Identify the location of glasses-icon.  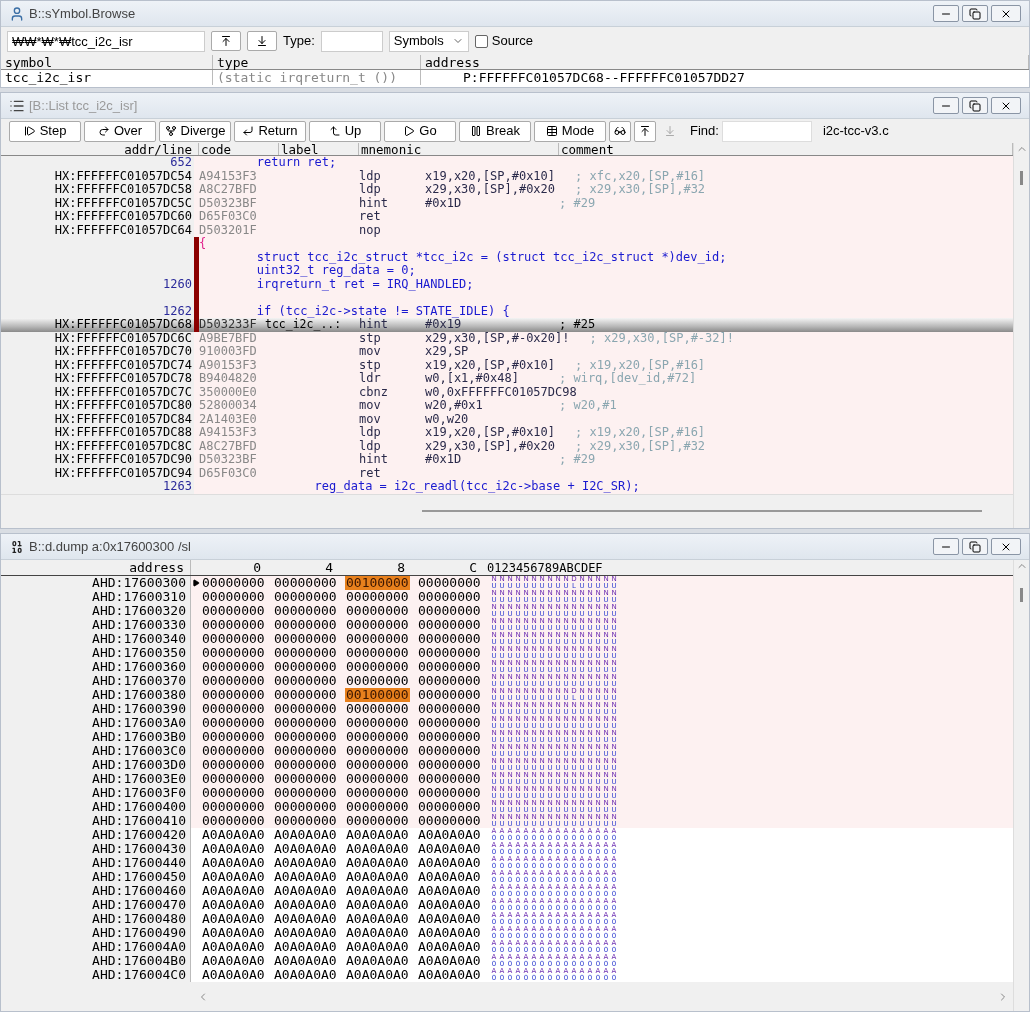
(620, 131).